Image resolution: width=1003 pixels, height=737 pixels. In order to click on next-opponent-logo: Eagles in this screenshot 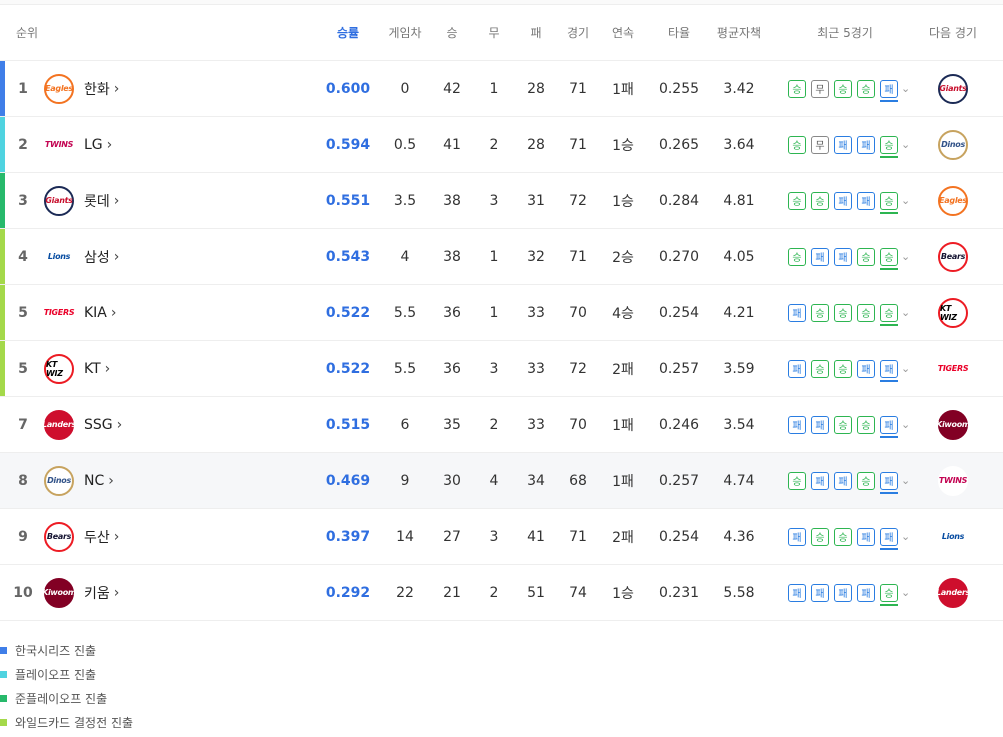, I will do `click(953, 200)`.